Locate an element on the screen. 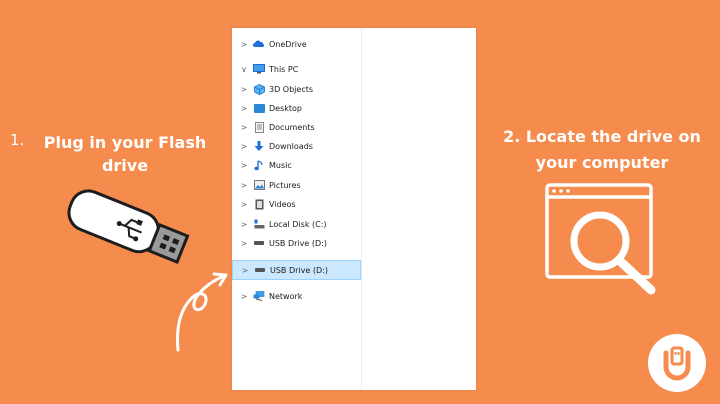 This screenshot has width=720, height=404. nav-item-3d-objects: > 3D Objects is located at coordinates (296, 89).